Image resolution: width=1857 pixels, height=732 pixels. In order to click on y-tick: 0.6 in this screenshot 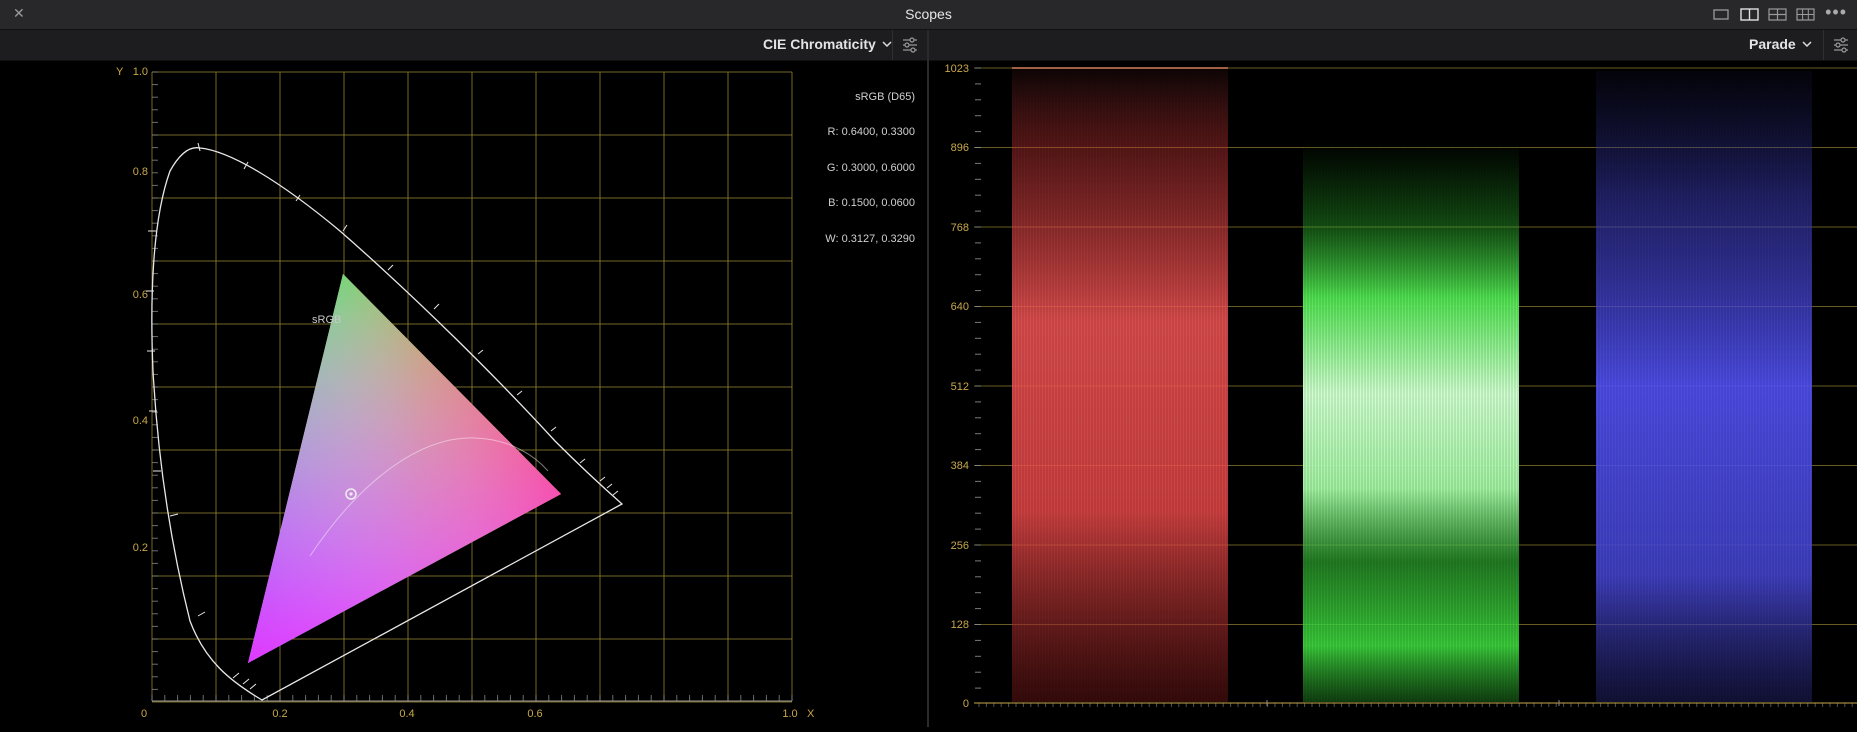, I will do `click(140, 295)`.